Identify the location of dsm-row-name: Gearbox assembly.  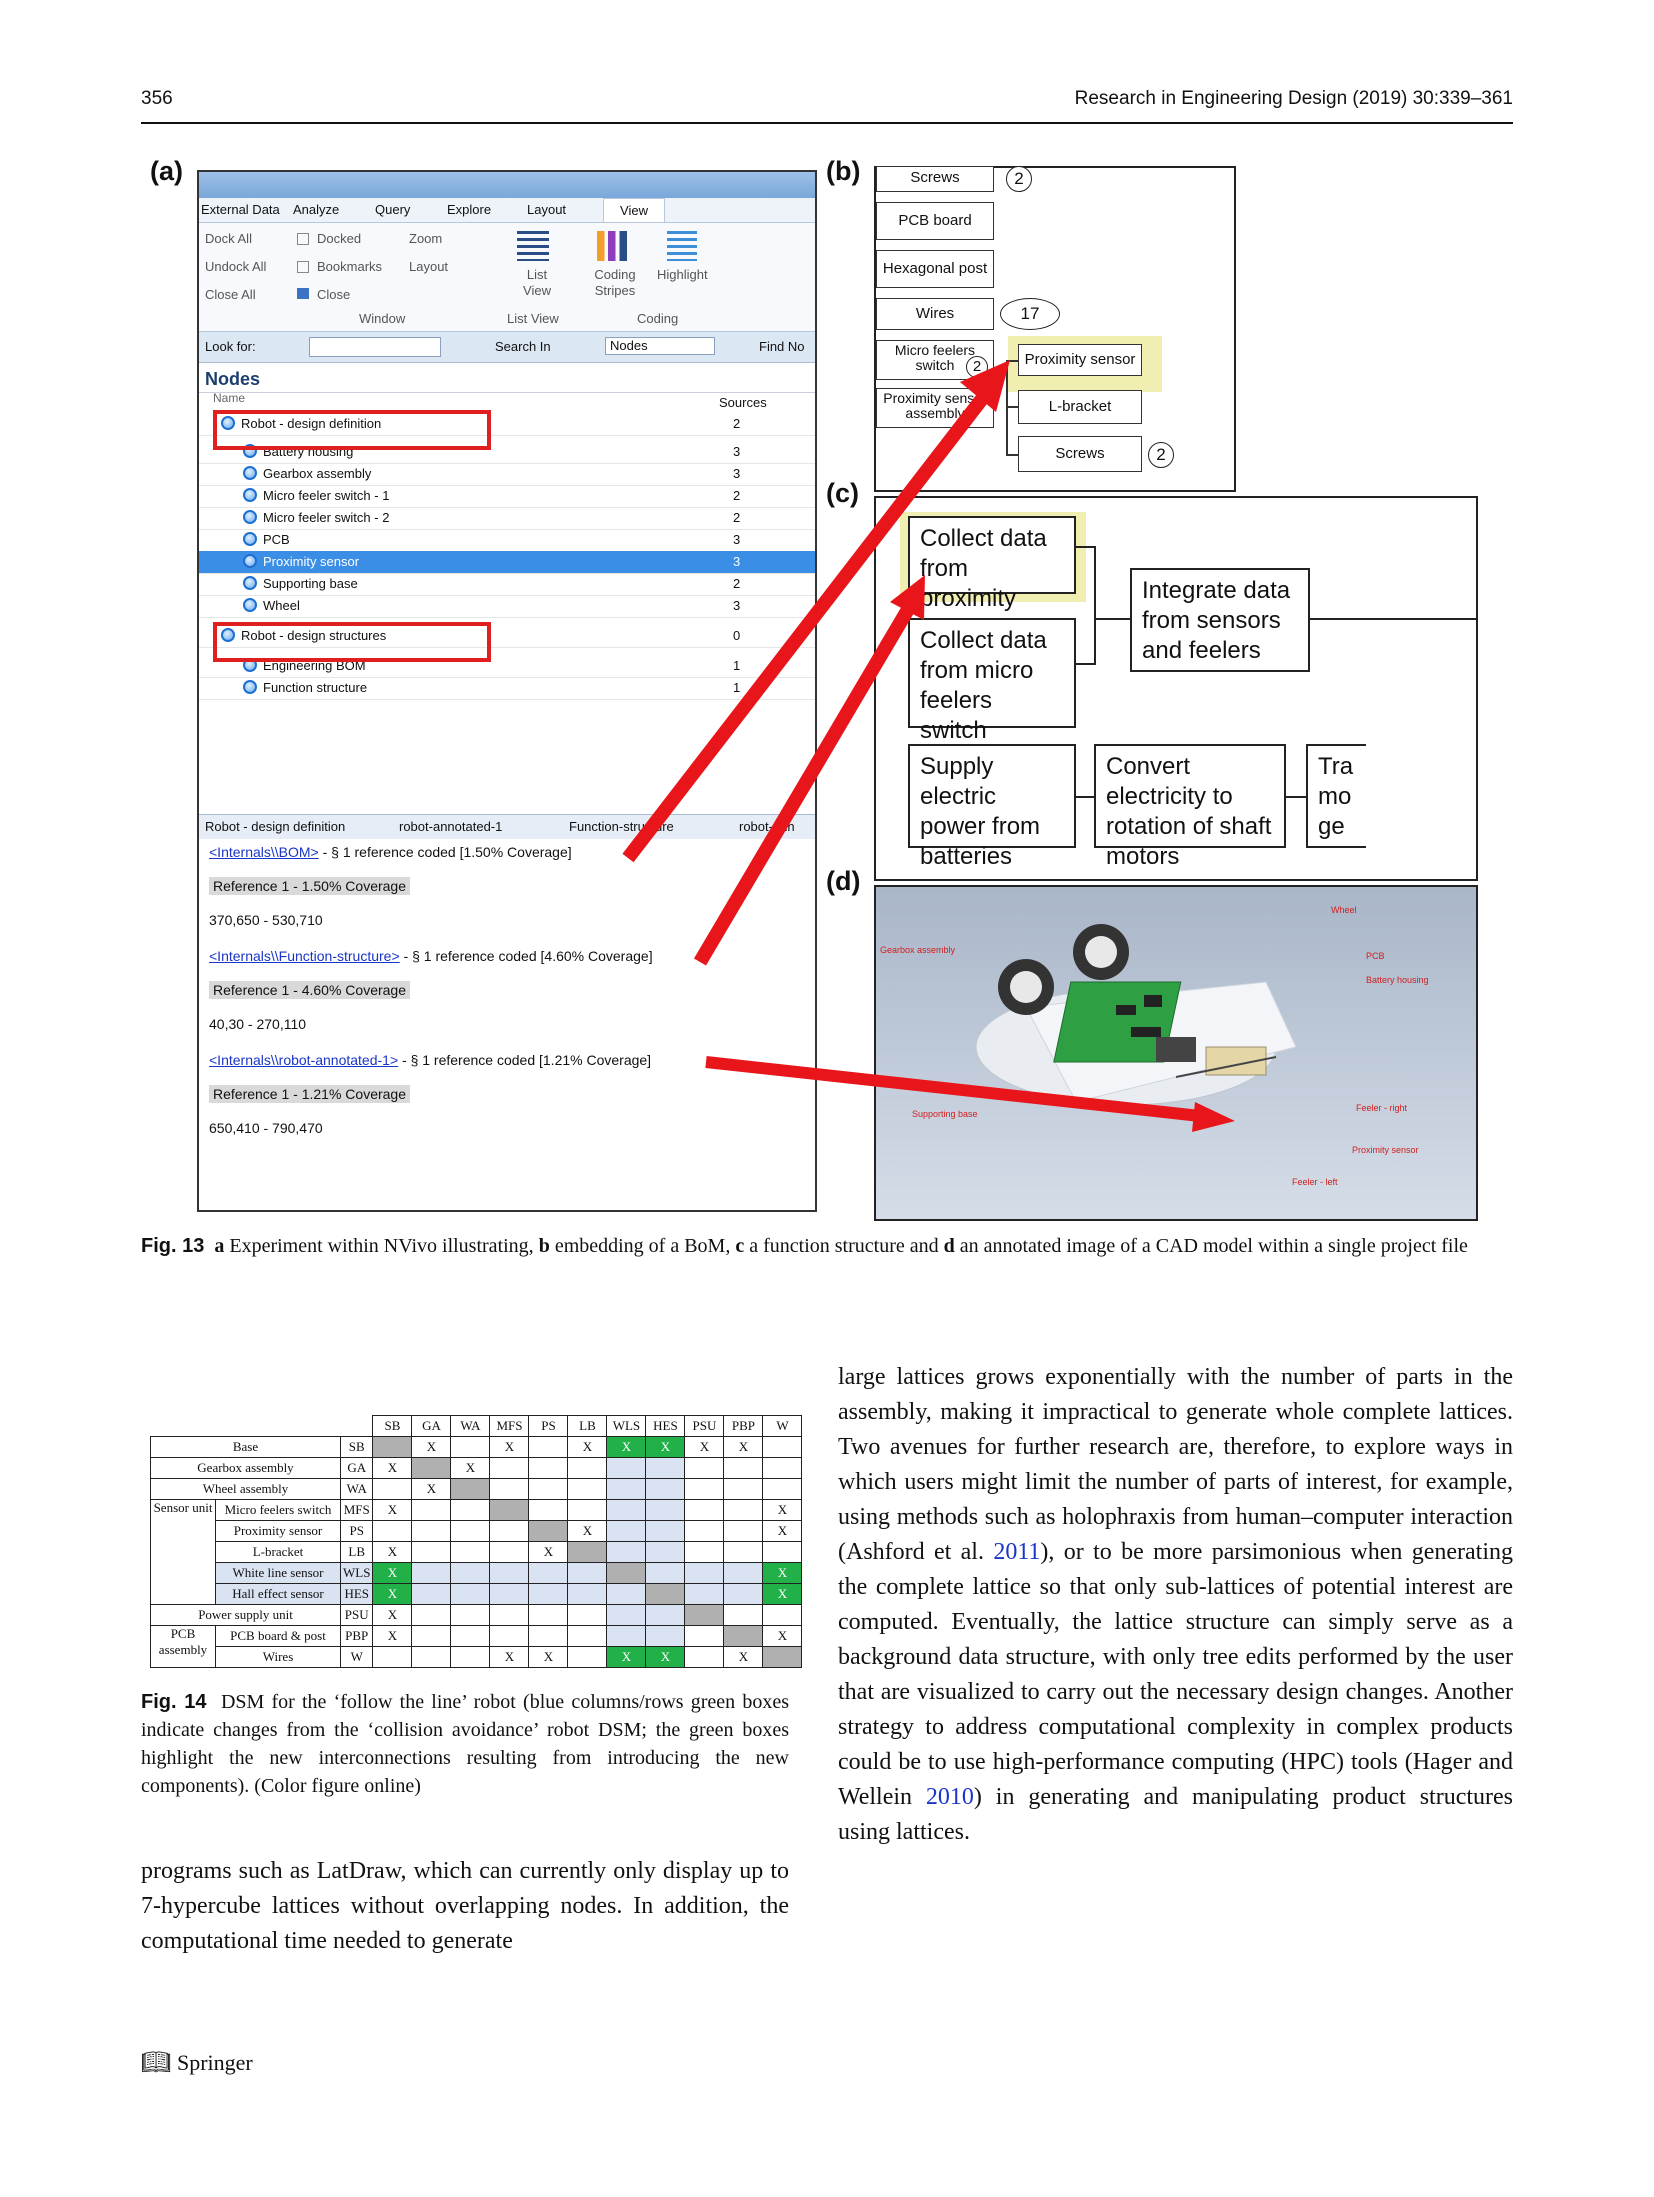
(245, 1468).